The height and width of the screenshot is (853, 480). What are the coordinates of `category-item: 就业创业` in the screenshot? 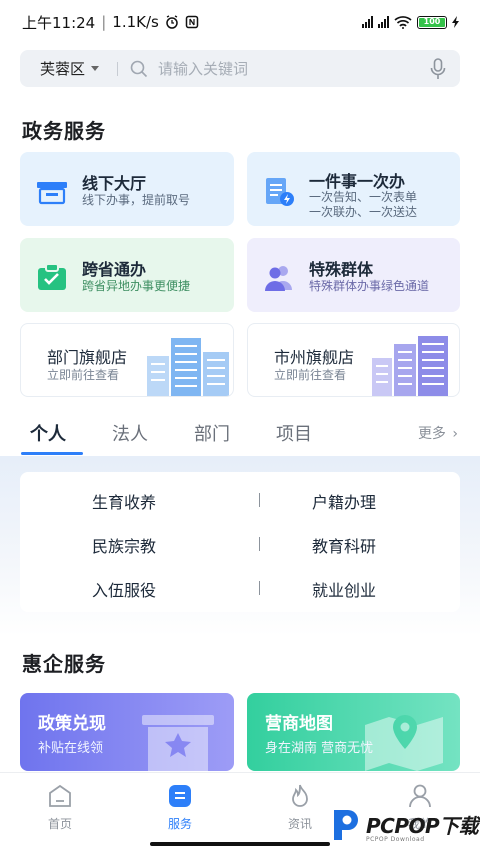 It's located at (344, 589).